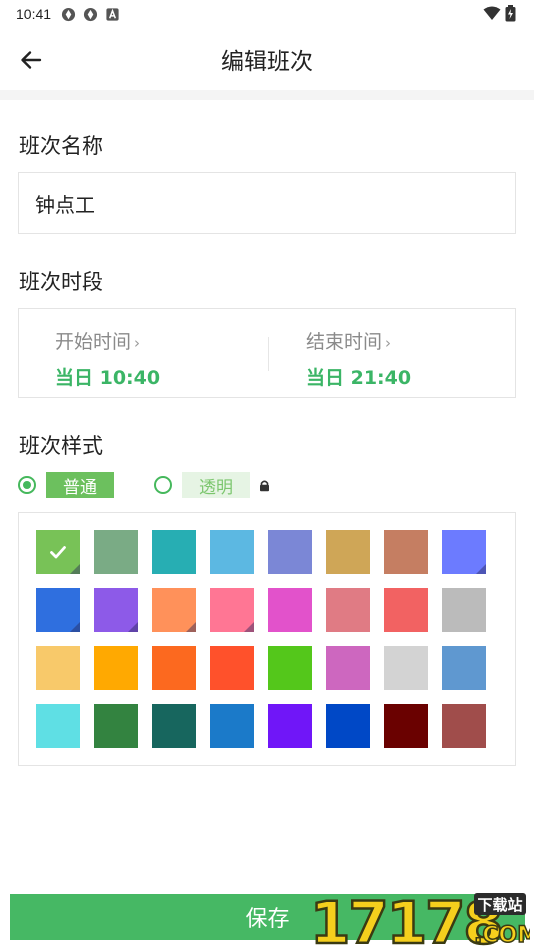  Describe the element at coordinates (344, 342) in the screenshot. I see `end-time-caption: 结束时间` at that location.